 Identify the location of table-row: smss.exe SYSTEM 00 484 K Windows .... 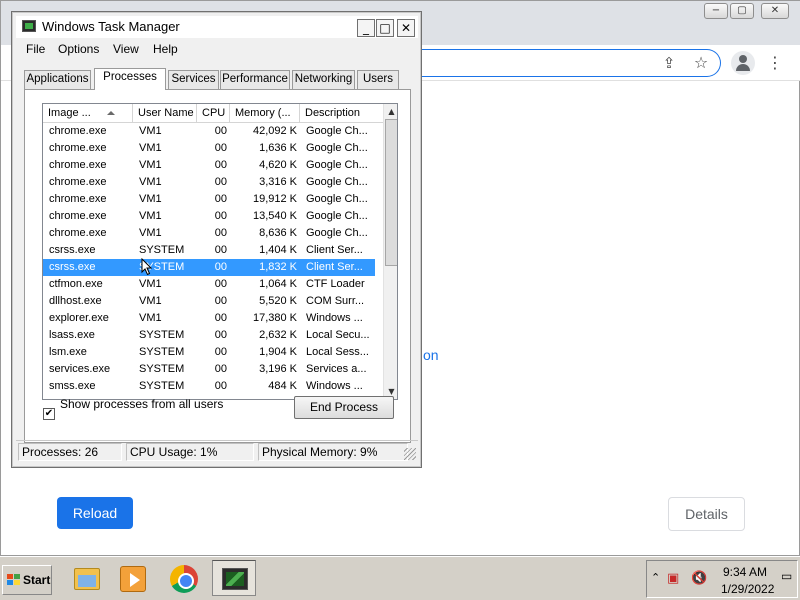
(209, 386).